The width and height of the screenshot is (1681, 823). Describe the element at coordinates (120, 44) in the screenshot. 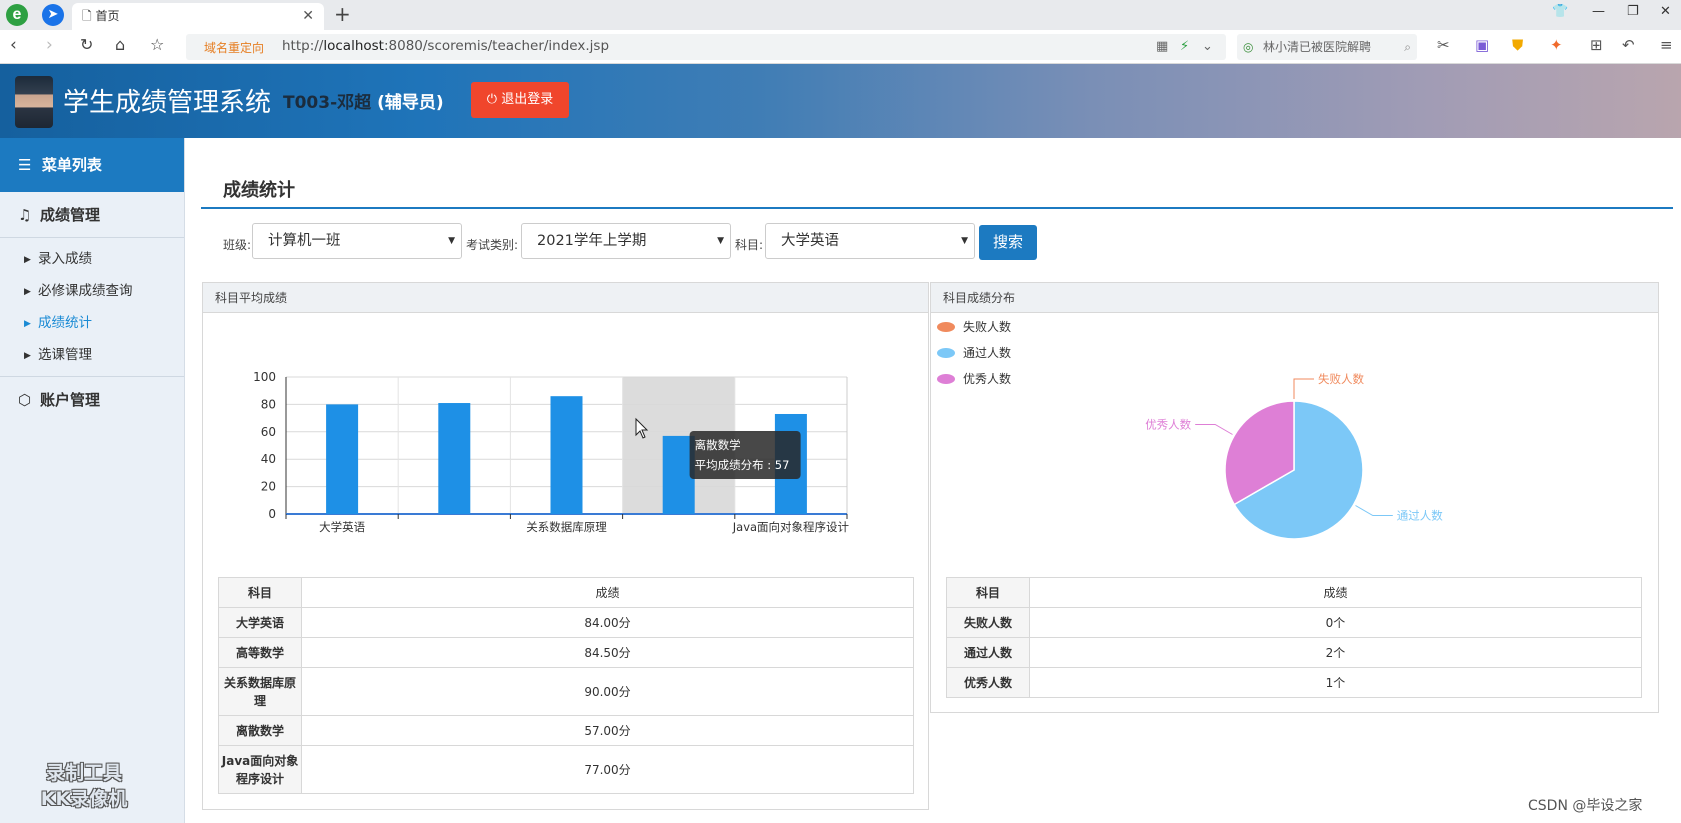

I see `home-icon: ⌂` at that location.